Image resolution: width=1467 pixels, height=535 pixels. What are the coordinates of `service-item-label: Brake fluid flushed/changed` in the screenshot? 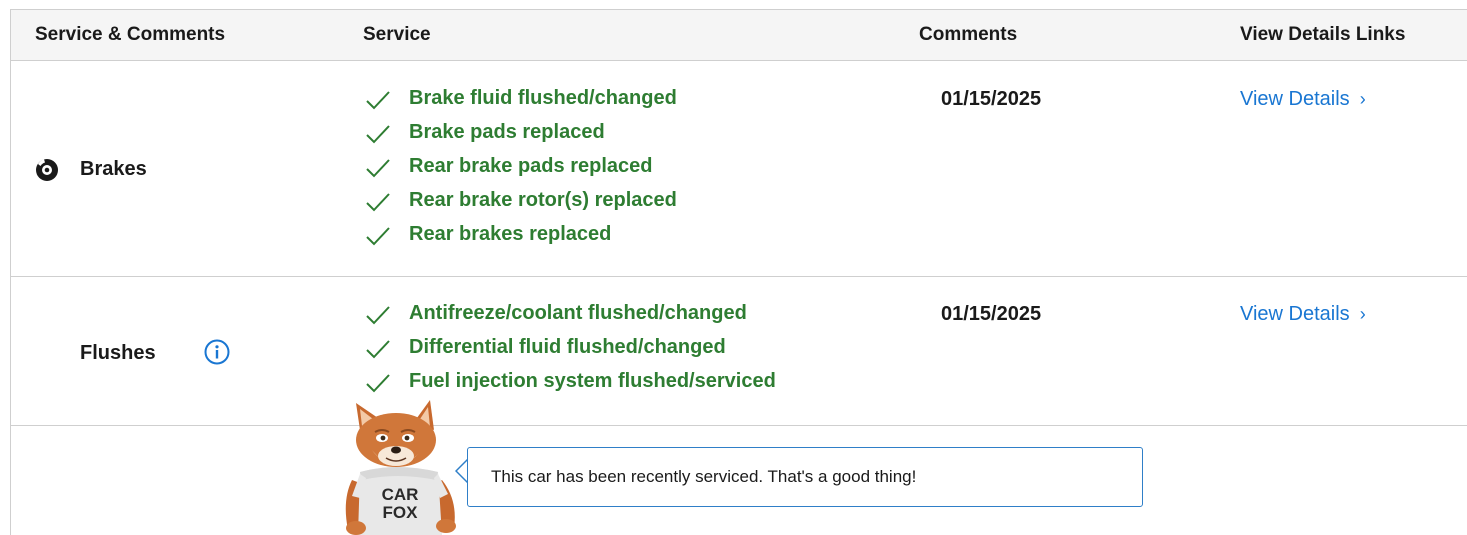 It's located at (543, 98).